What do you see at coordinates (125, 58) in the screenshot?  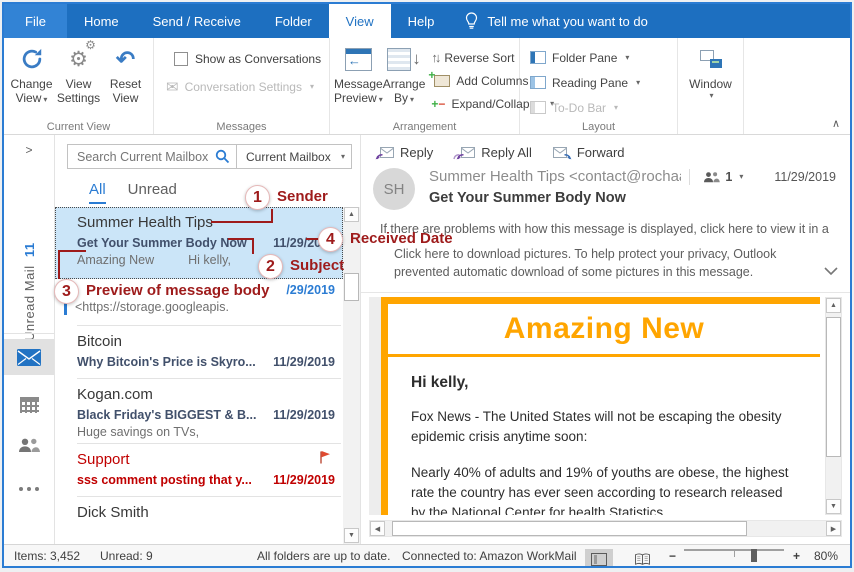 I see `reset-view-icon: ↶` at bounding box center [125, 58].